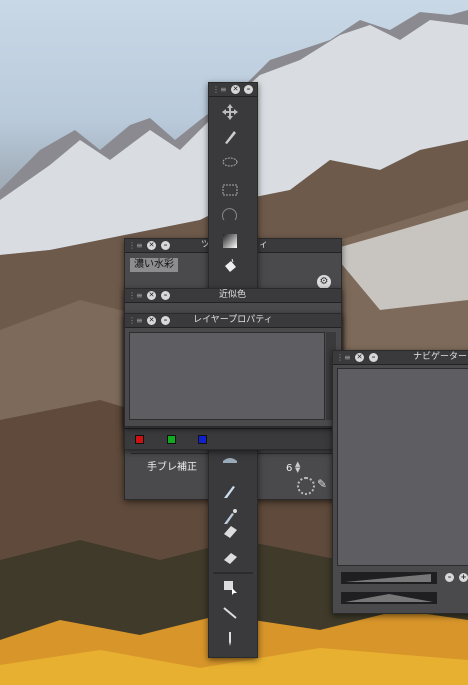 The height and width of the screenshot is (685, 468). I want to click on pen-tool-icon, so click(230, 137).